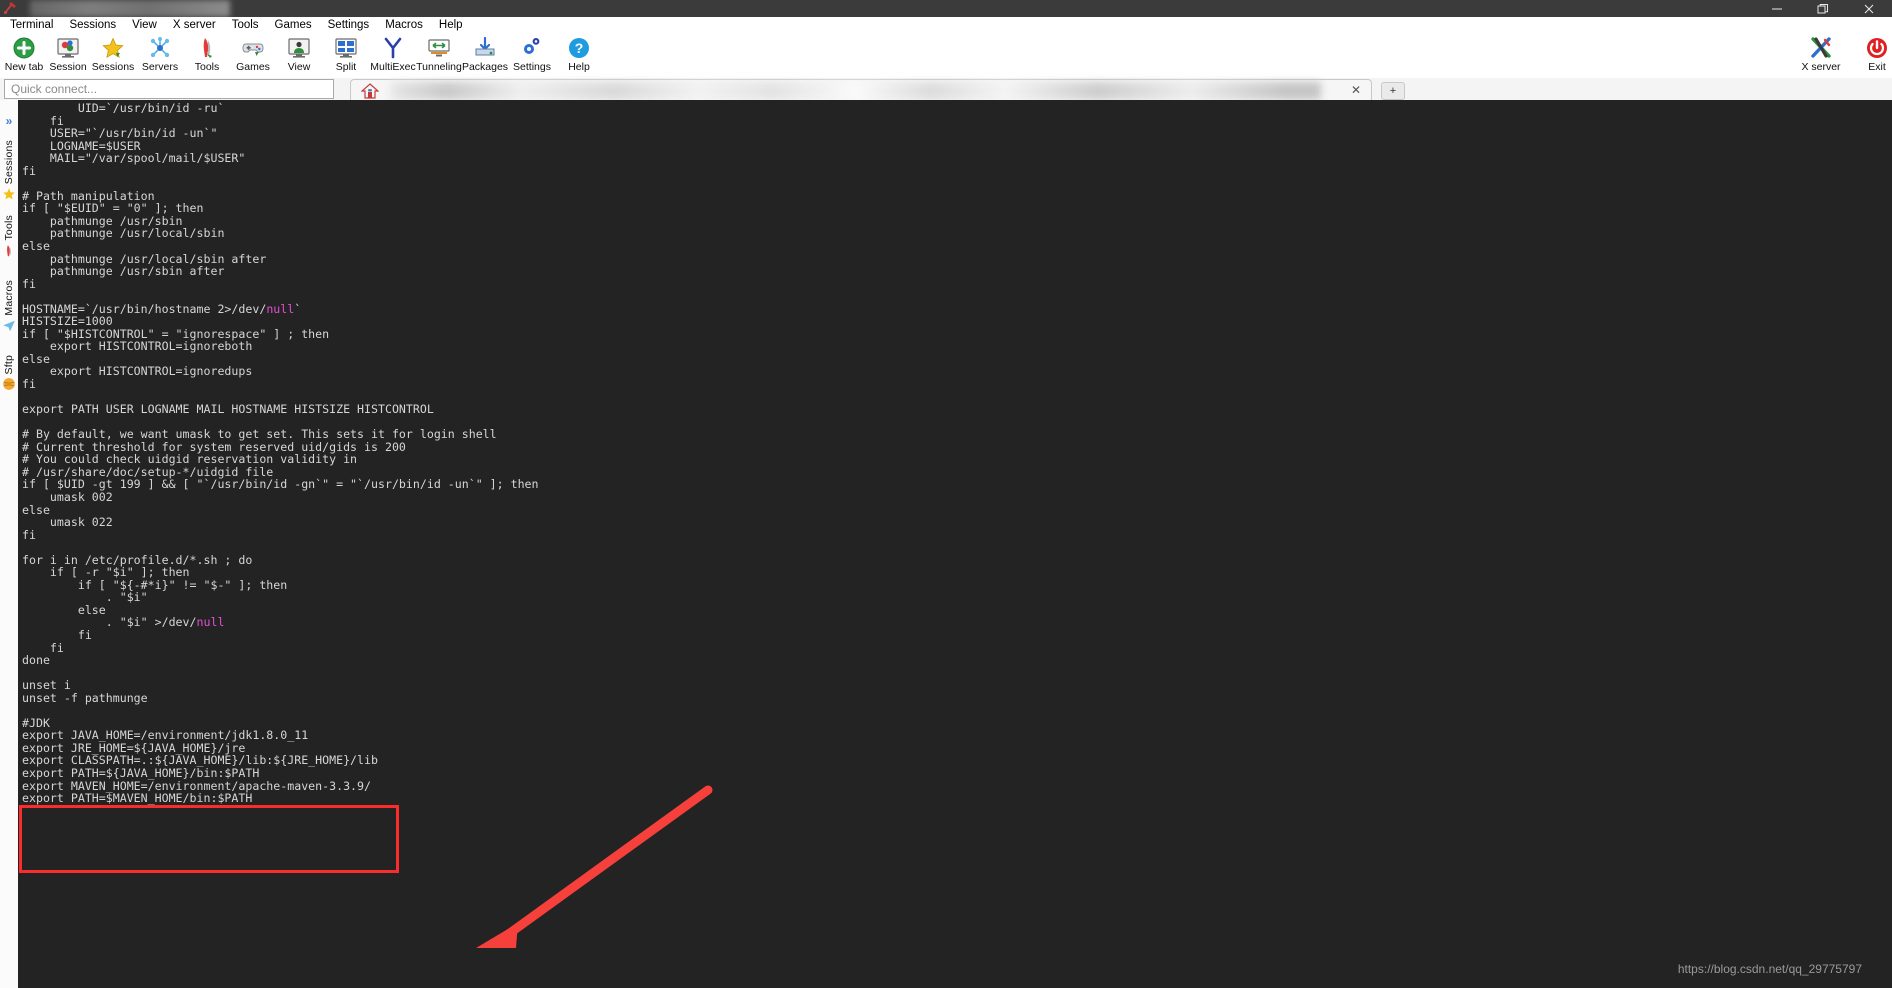 The image size is (1892, 988). I want to click on toolbar-x-server: X server, so click(1821, 56).